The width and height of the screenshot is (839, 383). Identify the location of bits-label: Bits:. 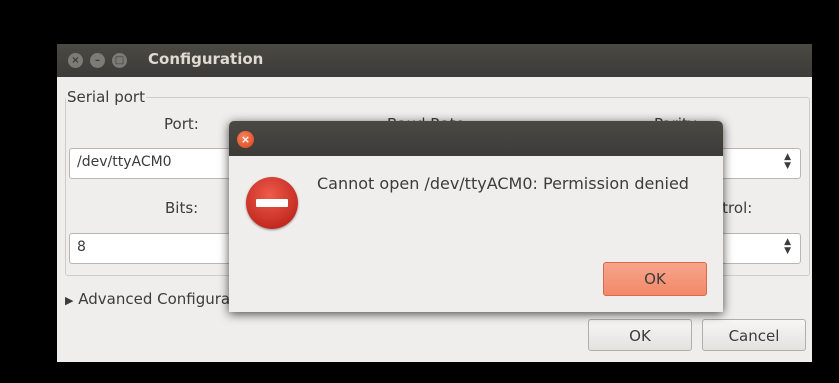
(182, 208).